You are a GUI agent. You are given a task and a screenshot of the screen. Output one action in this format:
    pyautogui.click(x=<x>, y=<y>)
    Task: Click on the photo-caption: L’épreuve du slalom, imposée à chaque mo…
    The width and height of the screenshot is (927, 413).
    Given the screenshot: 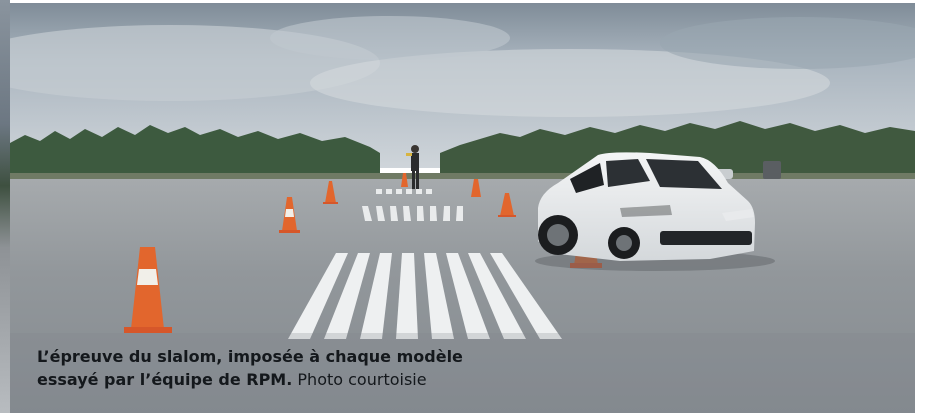 What is the action you would take?
    pyautogui.click(x=317, y=368)
    